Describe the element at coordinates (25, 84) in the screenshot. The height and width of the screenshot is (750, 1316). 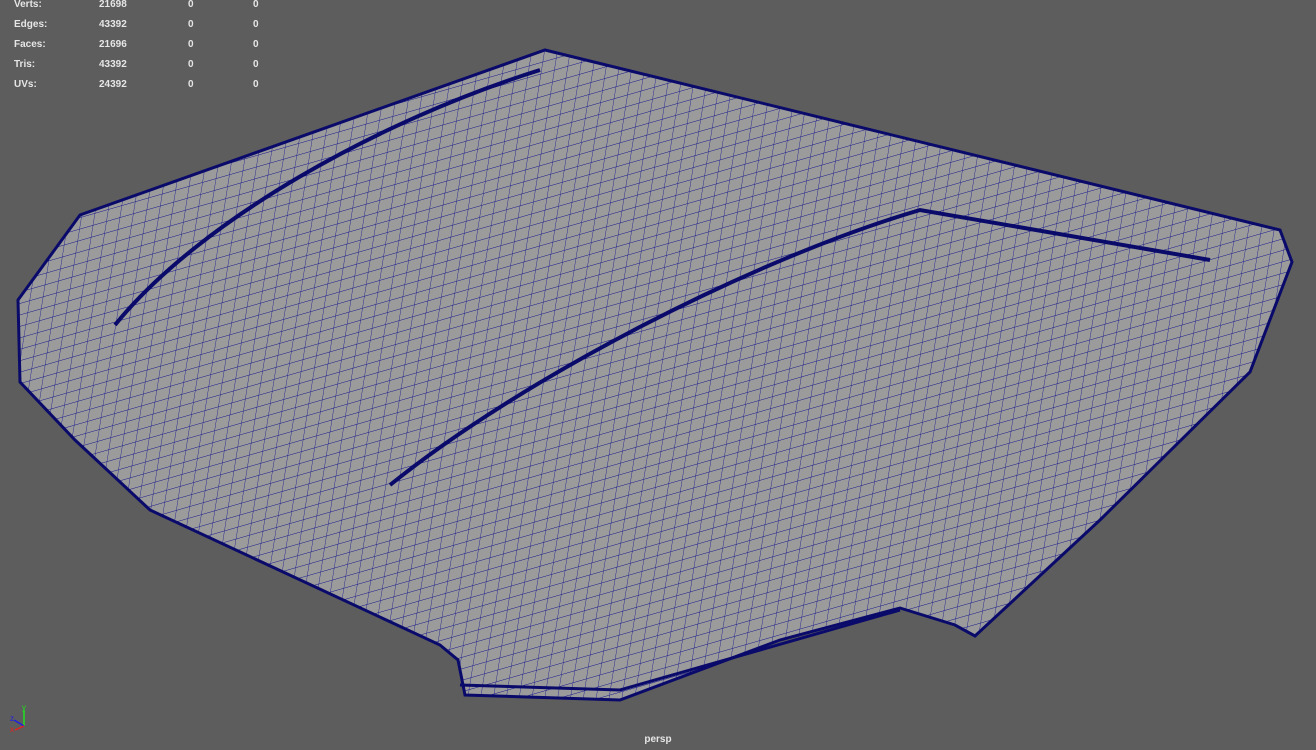
I see `hud-label: UVs:` at that location.